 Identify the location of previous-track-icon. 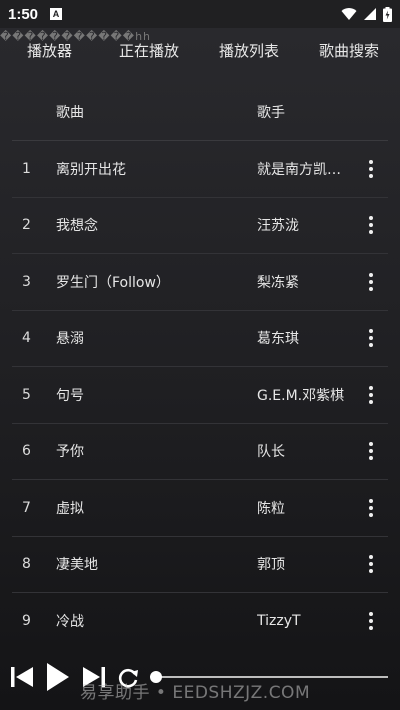
(22, 677).